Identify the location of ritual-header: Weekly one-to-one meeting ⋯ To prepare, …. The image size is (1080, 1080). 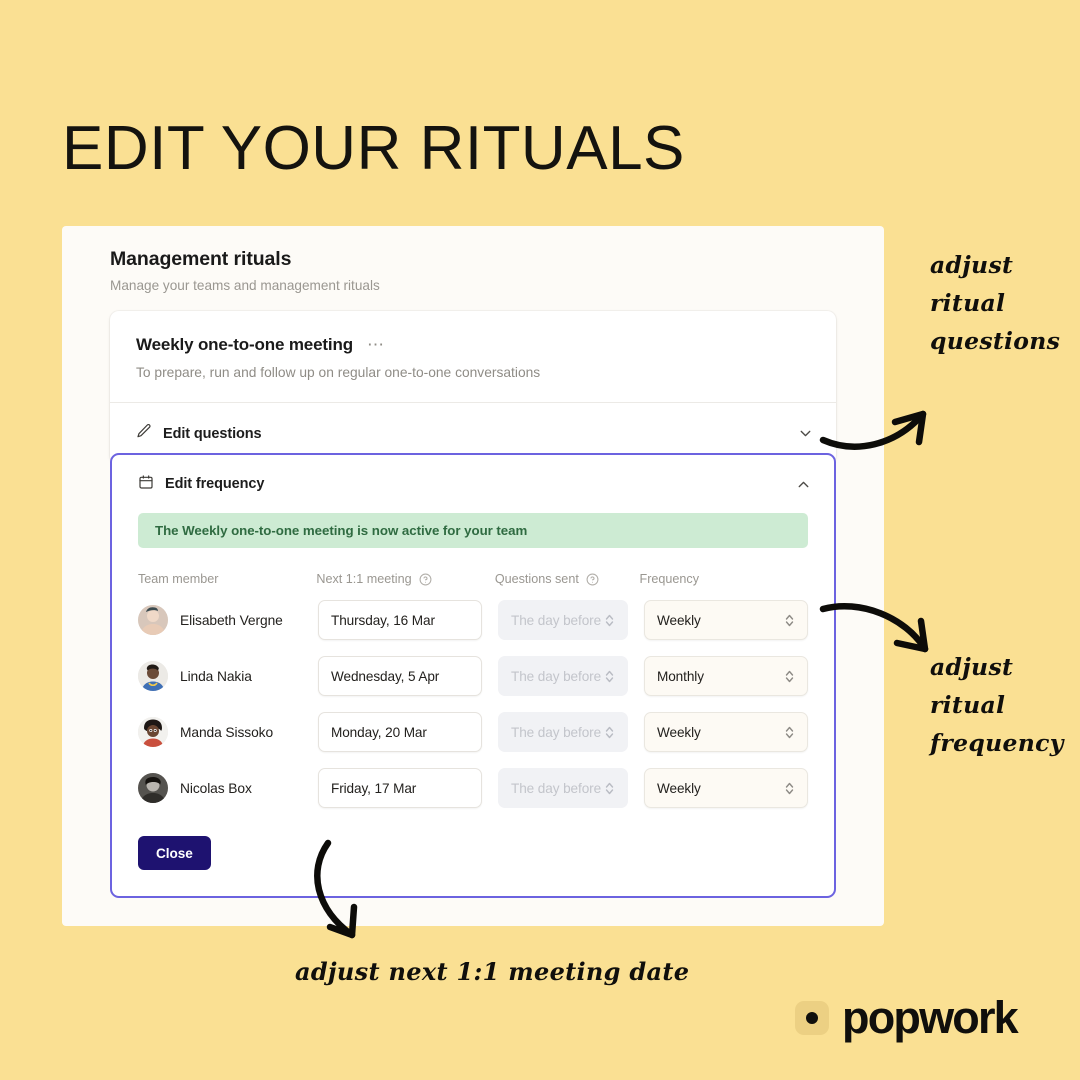
(473, 356).